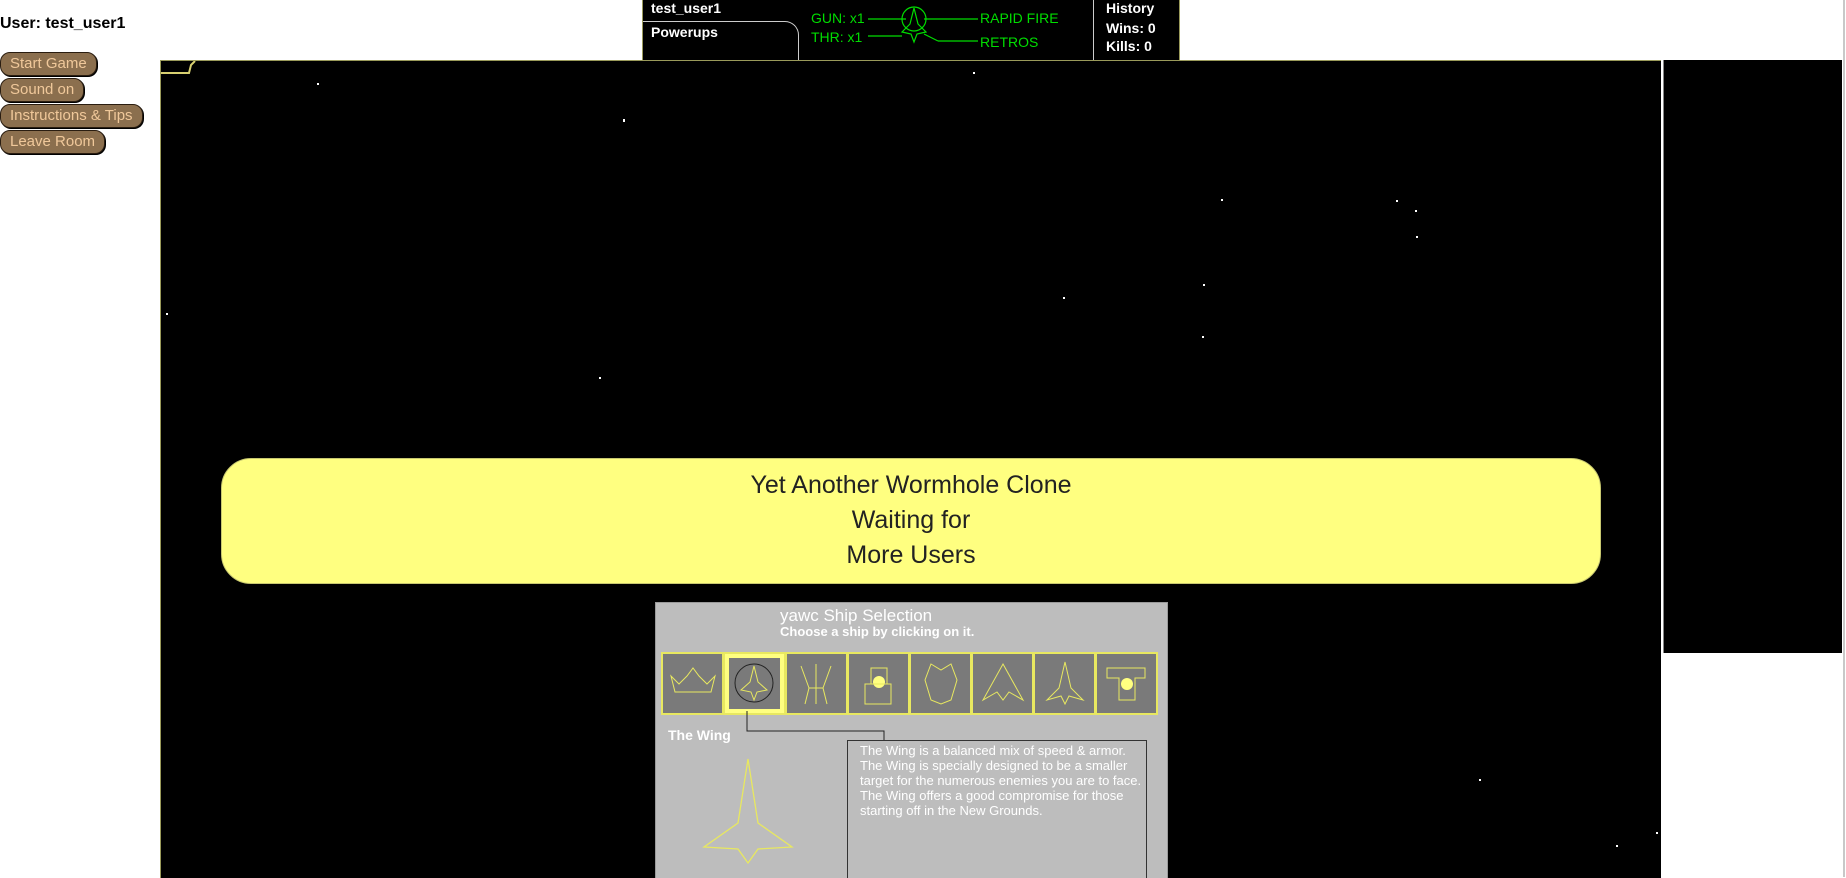  I want to click on ship-7-icon, so click(1065, 683).